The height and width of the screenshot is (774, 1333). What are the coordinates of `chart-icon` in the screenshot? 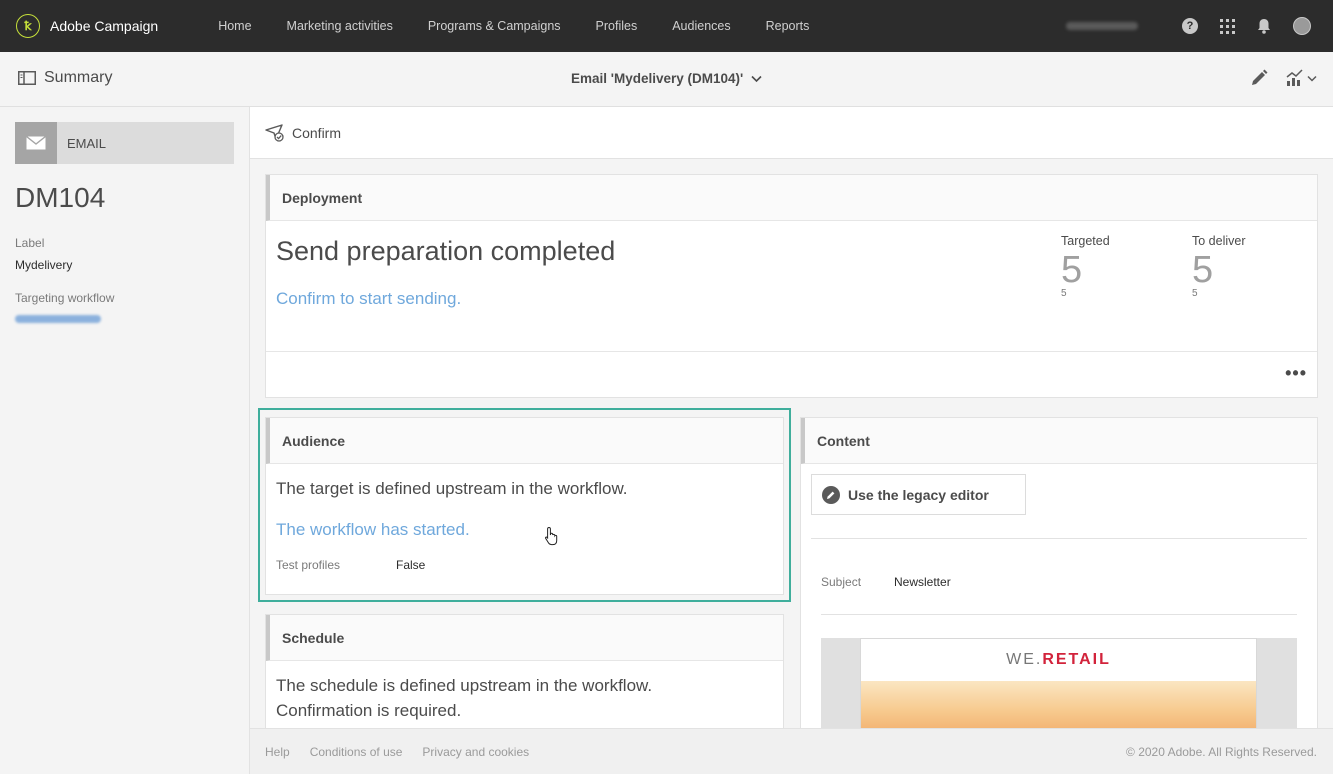 It's located at (1294, 77).